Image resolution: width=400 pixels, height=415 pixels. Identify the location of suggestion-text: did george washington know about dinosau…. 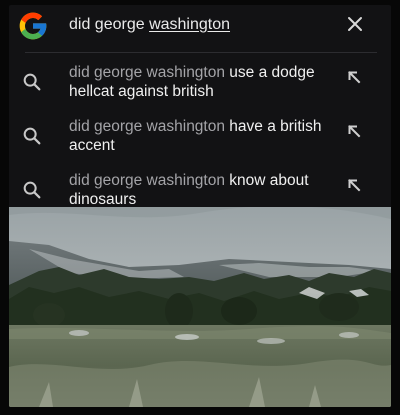
(206, 190).